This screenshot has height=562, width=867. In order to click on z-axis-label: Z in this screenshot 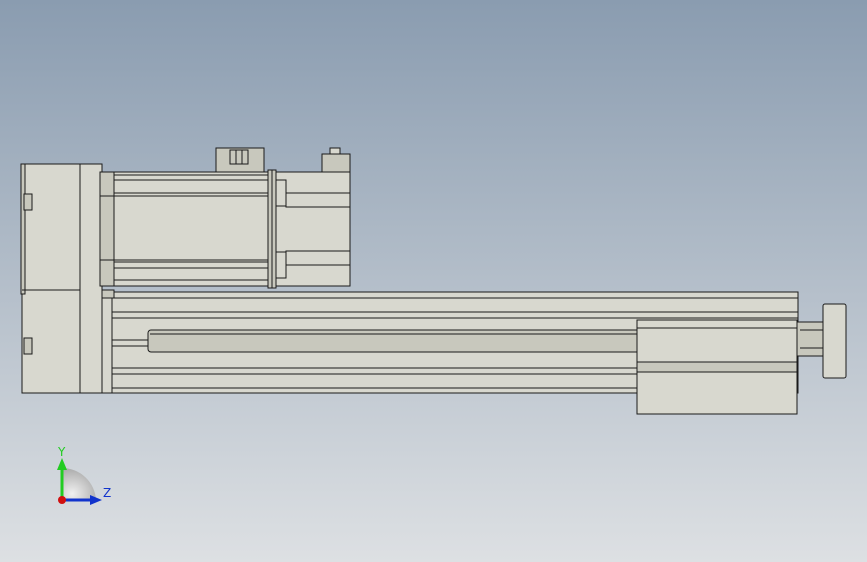, I will do `click(107, 493)`.